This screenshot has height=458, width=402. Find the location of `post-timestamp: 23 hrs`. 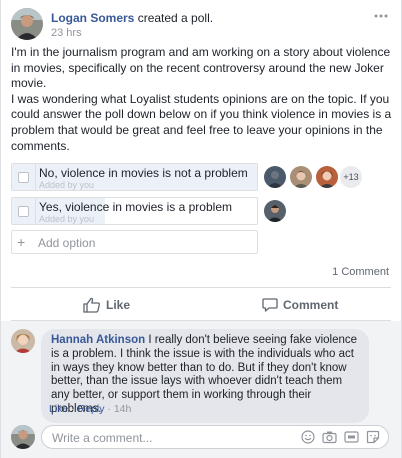

post-timestamp: 23 hrs is located at coordinates (66, 33).